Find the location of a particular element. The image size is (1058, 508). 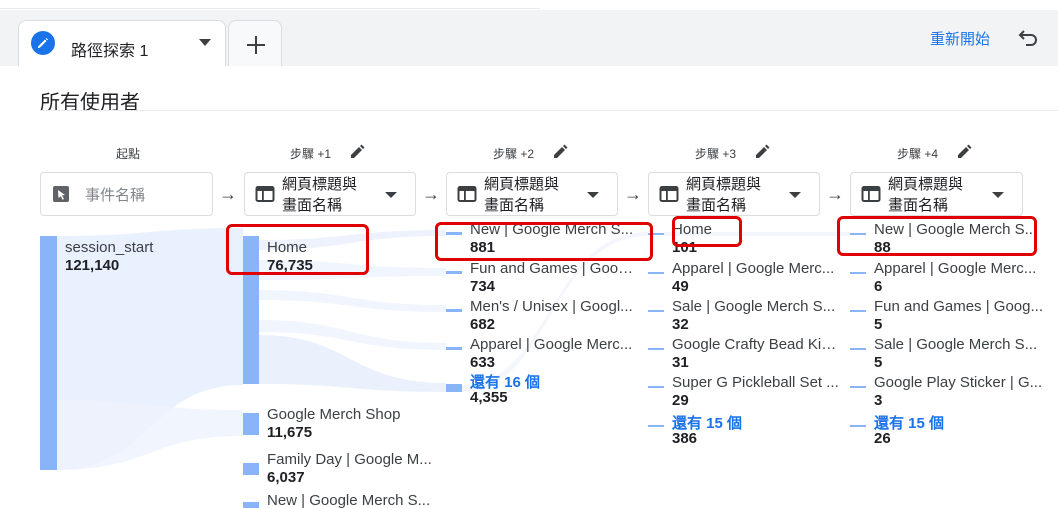

node-value: 386 is located at coordinates (685, 438).